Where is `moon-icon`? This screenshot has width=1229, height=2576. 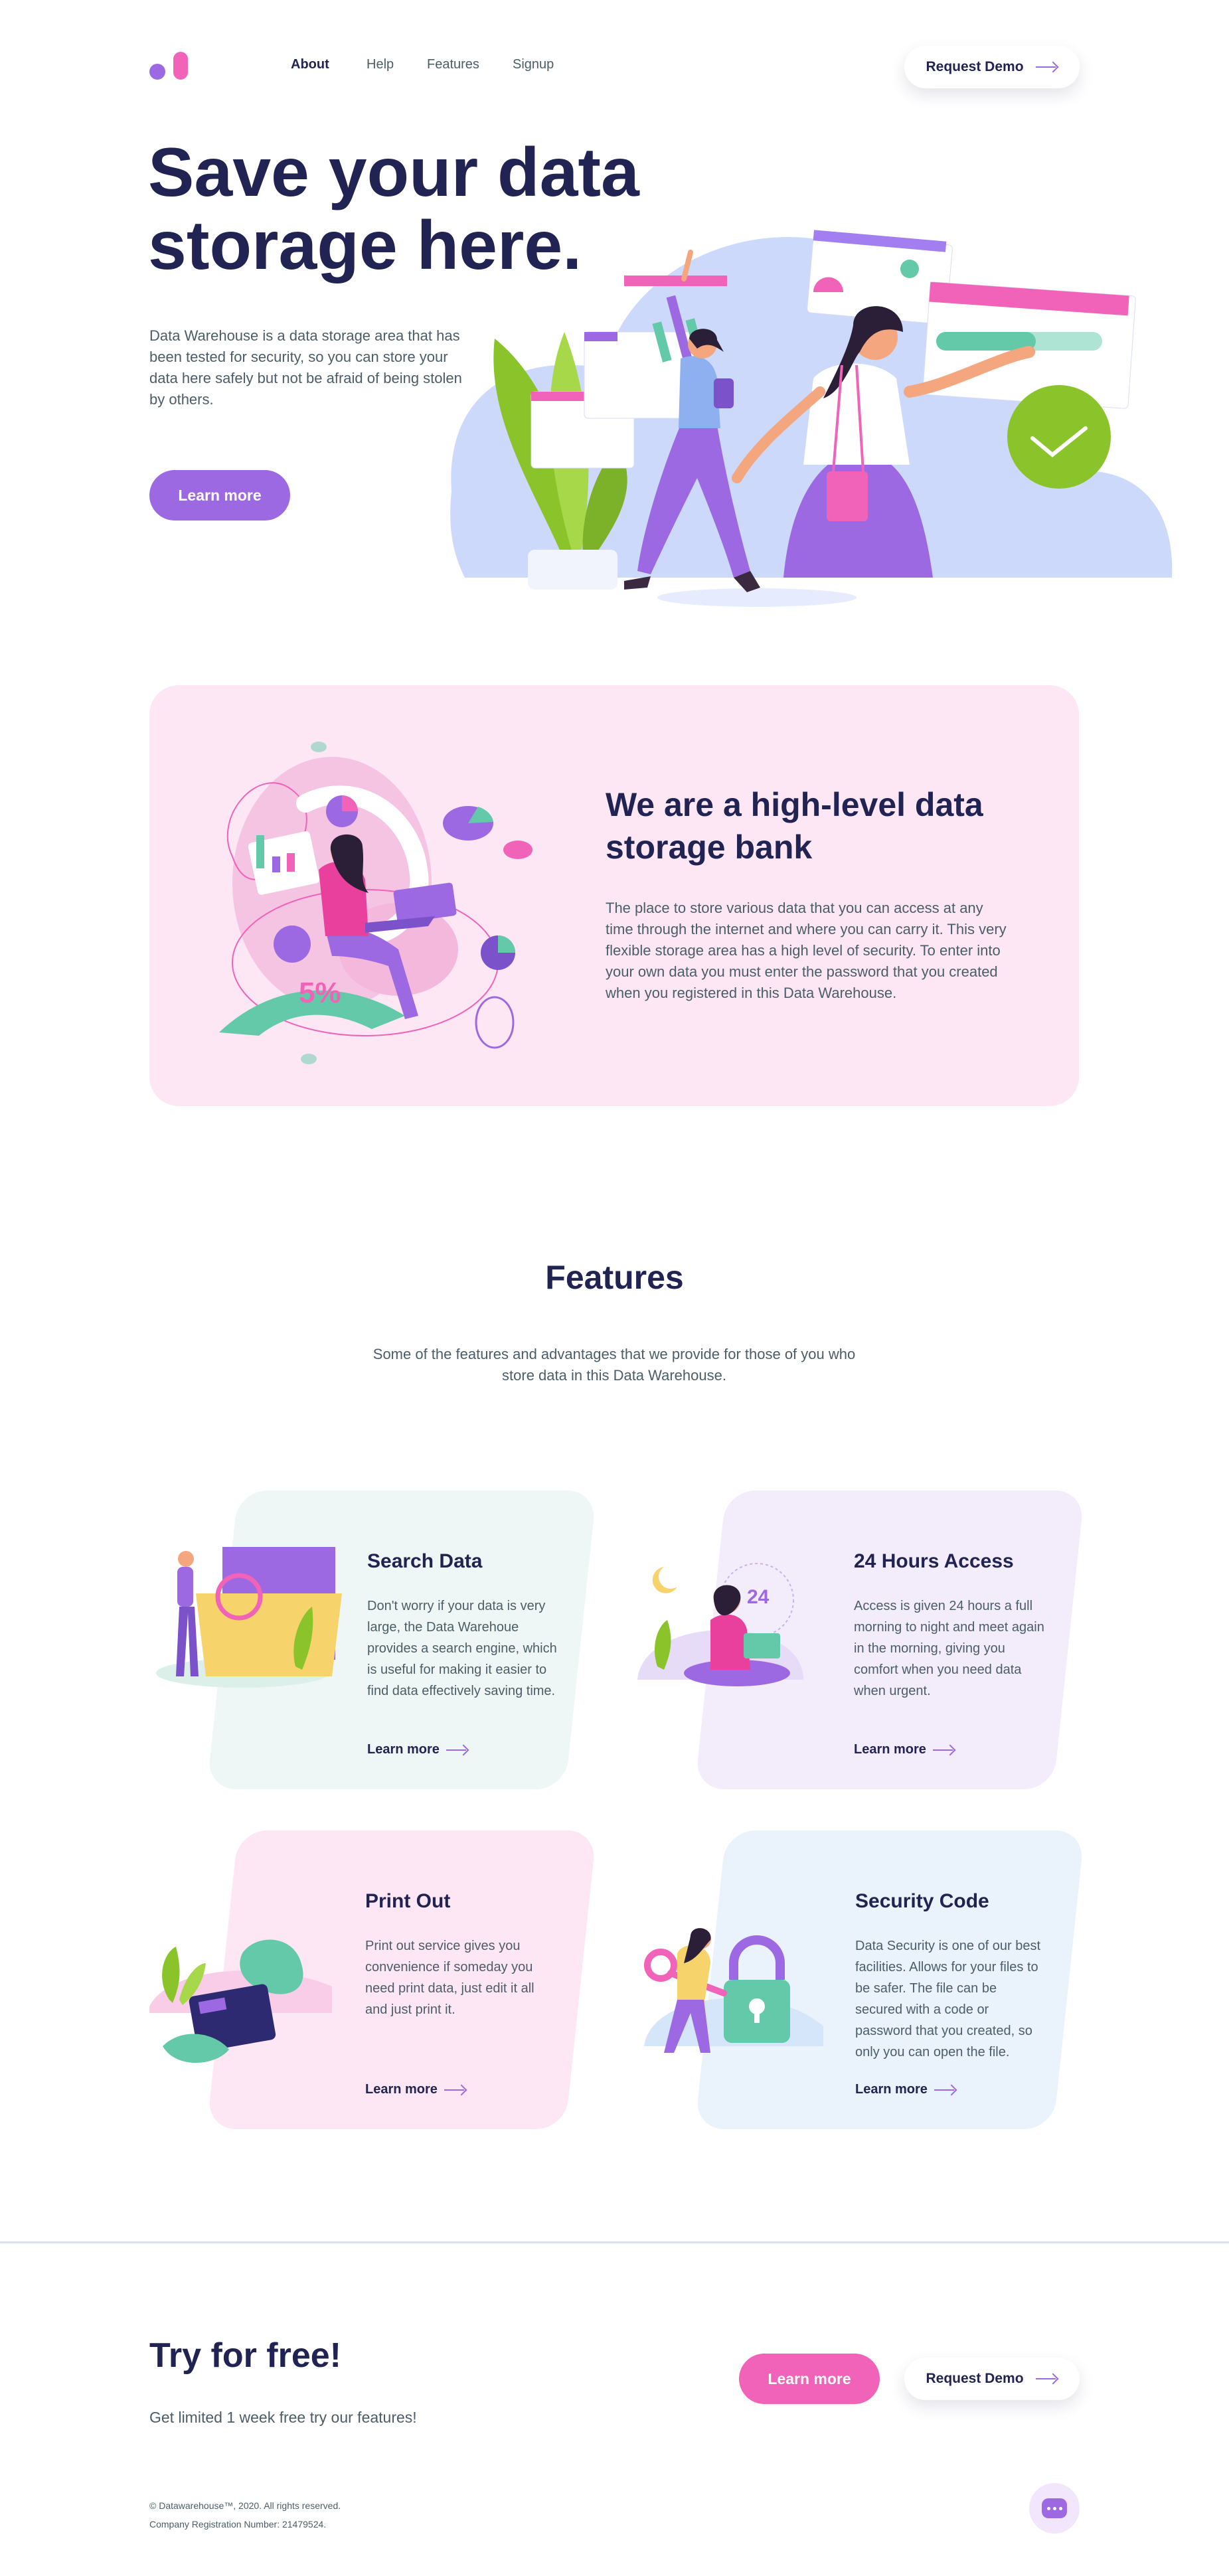
moon-icon is located at coordinates (664, 1580).